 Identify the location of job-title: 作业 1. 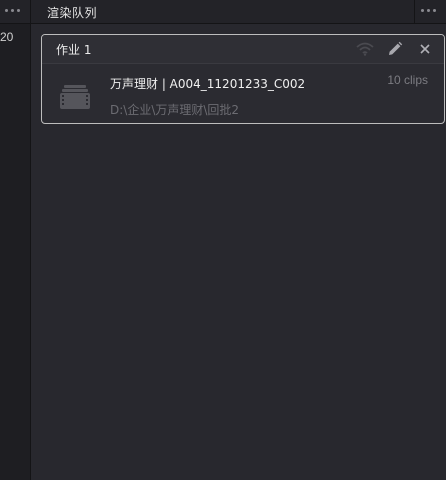
(74, 50).